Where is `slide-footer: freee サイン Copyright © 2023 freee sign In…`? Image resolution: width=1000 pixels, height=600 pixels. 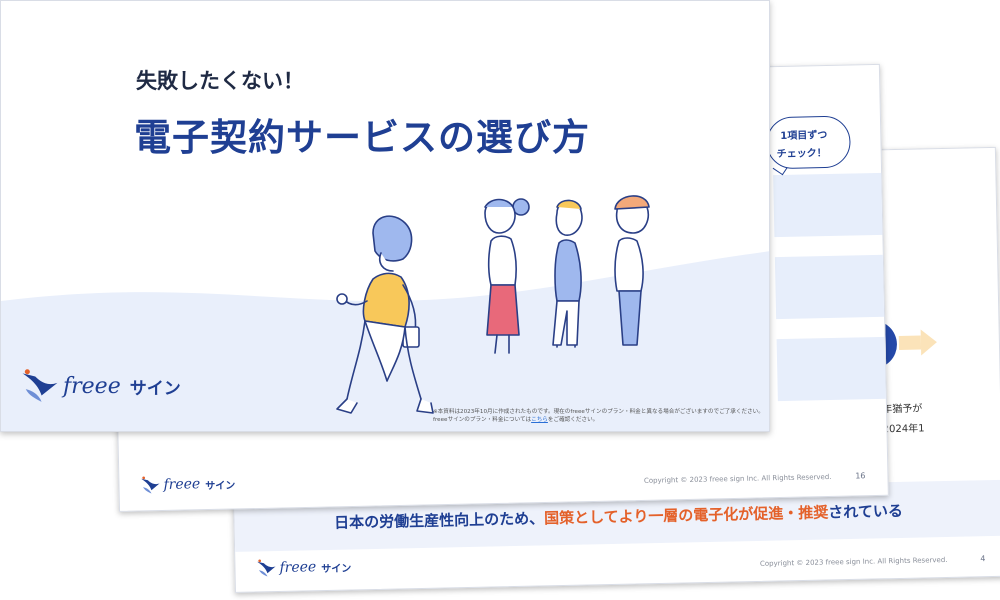
slide-footer: freee サイン Copyright © 2023 freee sign In… is located at coordinates (620, 565).